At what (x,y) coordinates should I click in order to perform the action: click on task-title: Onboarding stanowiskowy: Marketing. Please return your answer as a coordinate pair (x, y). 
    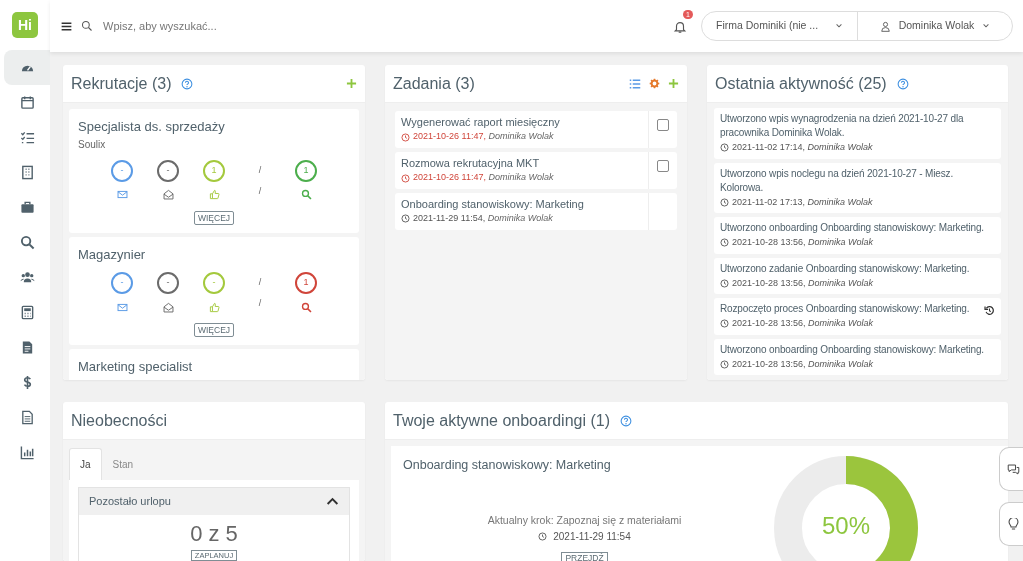
    Looking at the image, I should click on (493, 204).